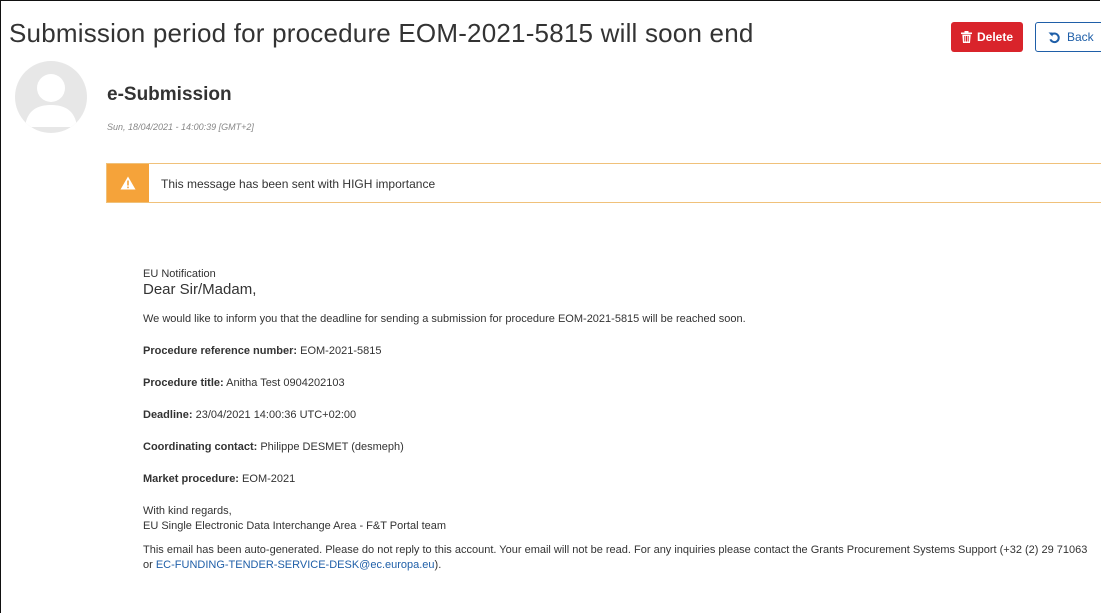 Image resolution: width=1101 pixels, height=614 pixels. I want to click on field-value: 23/04/2021 14:00:36 UTC+02:00, so click(276, 415).